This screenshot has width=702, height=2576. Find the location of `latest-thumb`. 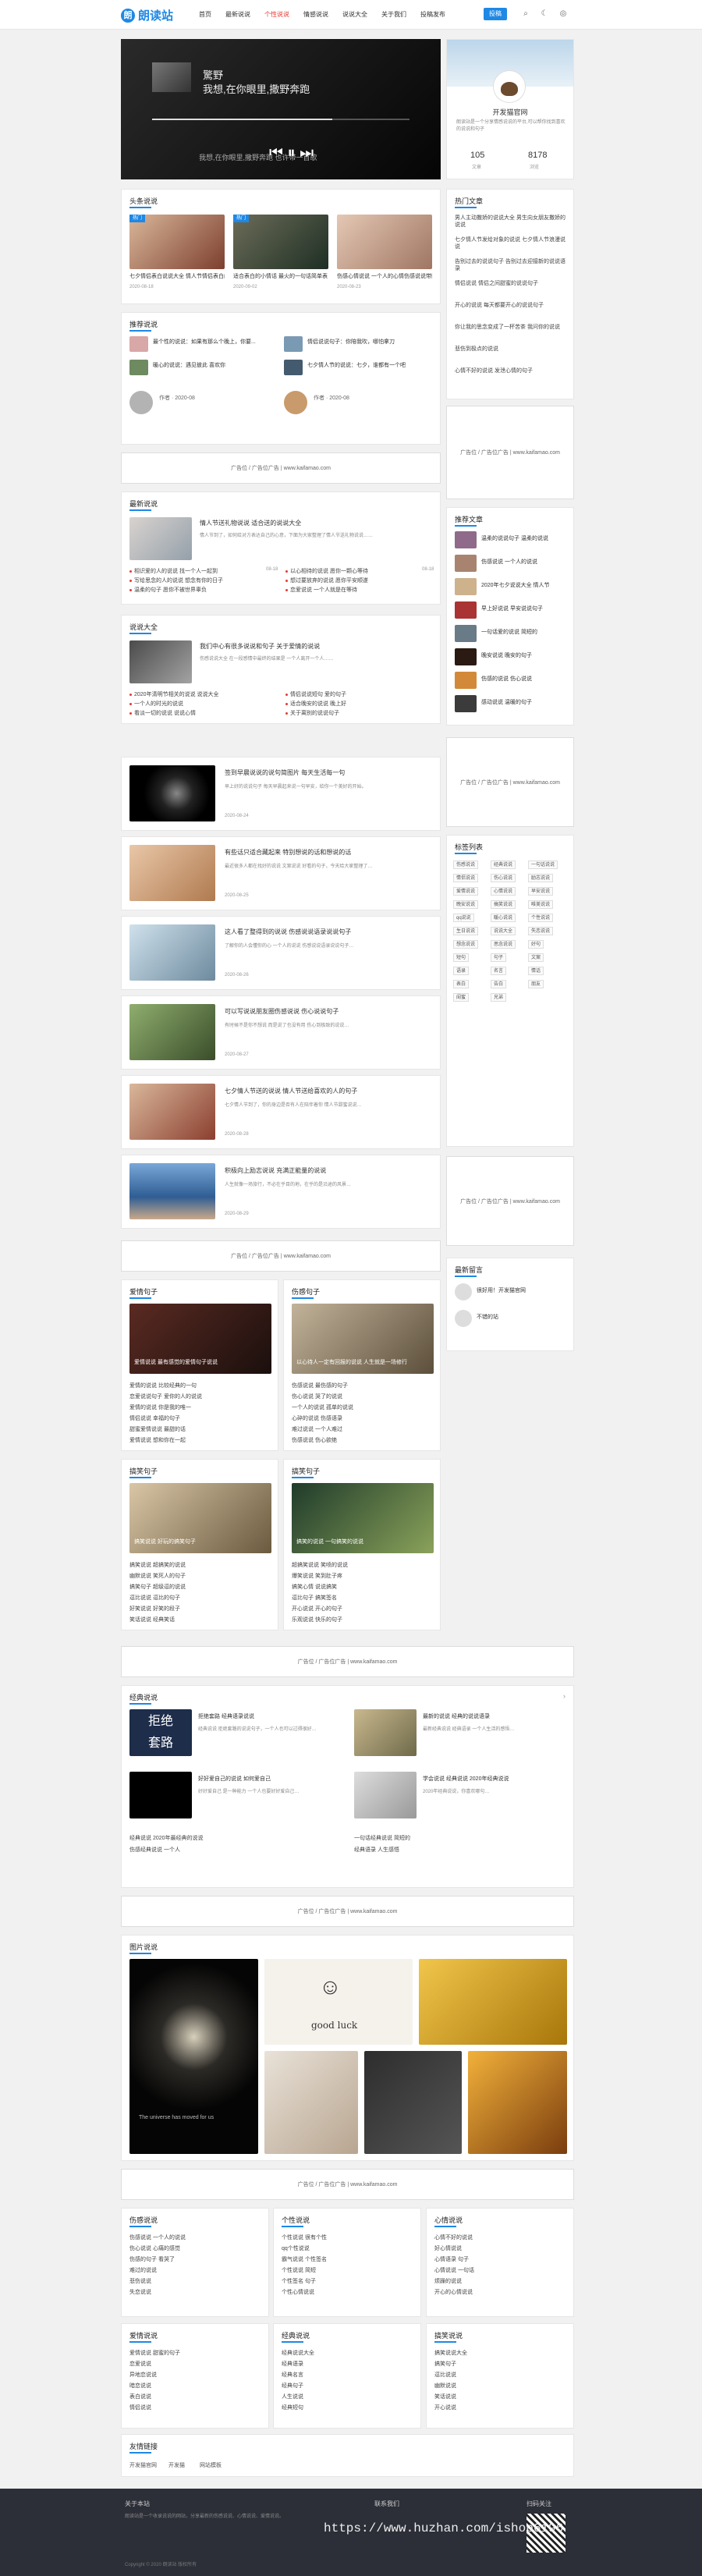

latest-thumb is located at coordinates (160, 538).